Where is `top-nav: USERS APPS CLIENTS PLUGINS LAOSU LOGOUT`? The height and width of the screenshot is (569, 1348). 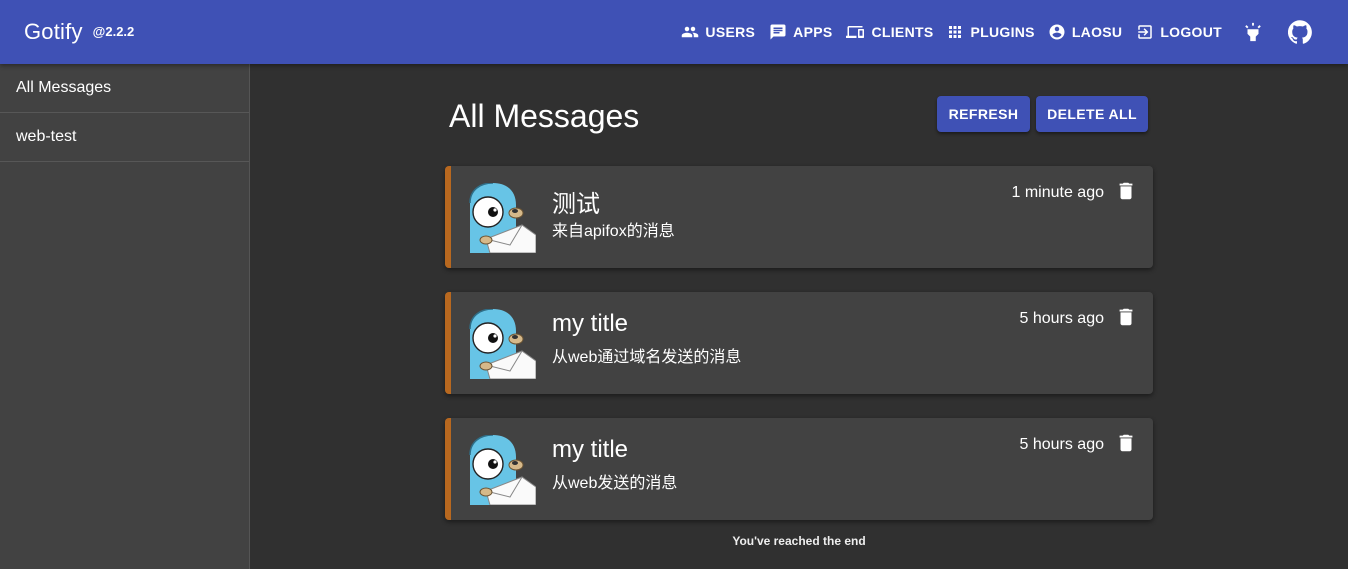 top-nav: USERS APPS CLIENTS PLUGINS LAOSU LOGOUT is located at coordinates (1014, 32).